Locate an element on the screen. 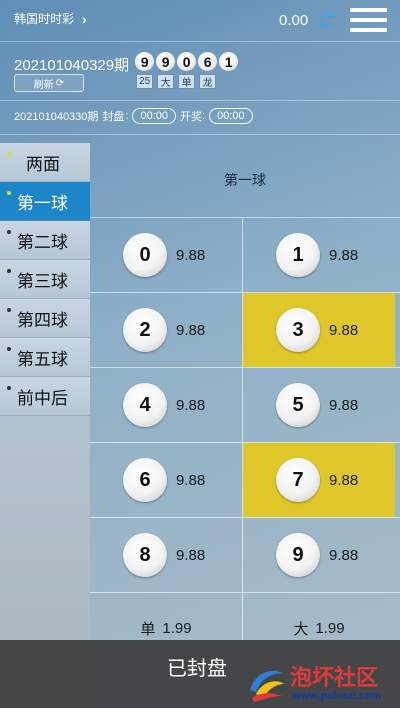 The width and height of the screenshot is (400, 708). draw-tag-sum: 25 is located at coordinates (145, 81).